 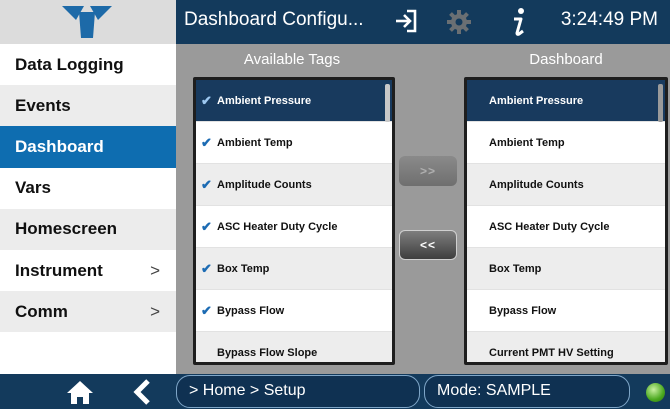 I want to click on home-icon, so click(x=80, y=392).